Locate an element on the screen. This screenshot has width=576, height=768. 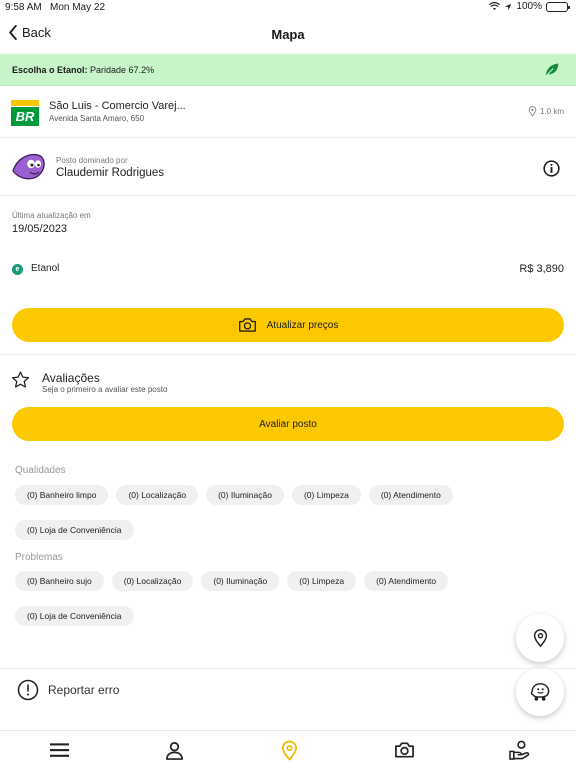
problems-chips-row-2: (0) Loja de Conveniência is located at coordinates (74, 616).